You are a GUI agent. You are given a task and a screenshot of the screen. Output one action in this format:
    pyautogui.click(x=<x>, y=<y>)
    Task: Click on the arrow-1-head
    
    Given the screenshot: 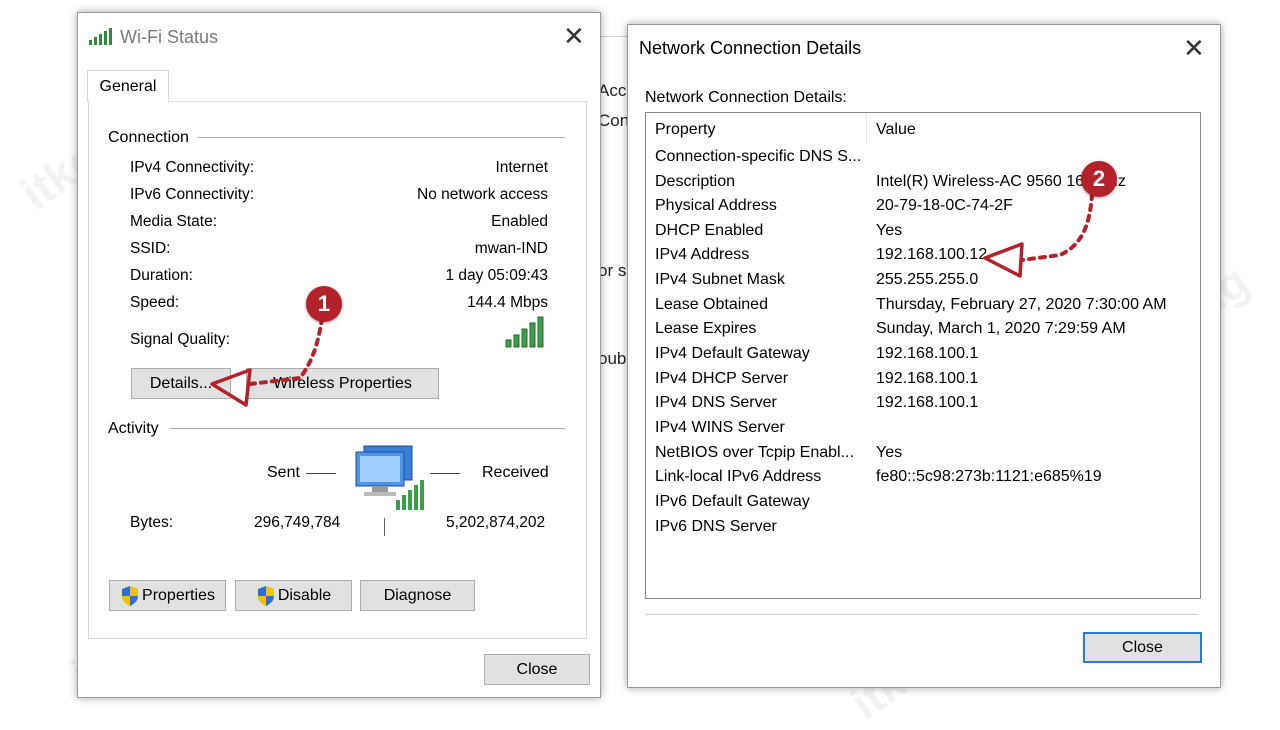 What is the action you would take?
    pyautogui.click(x=231, y=387)
    